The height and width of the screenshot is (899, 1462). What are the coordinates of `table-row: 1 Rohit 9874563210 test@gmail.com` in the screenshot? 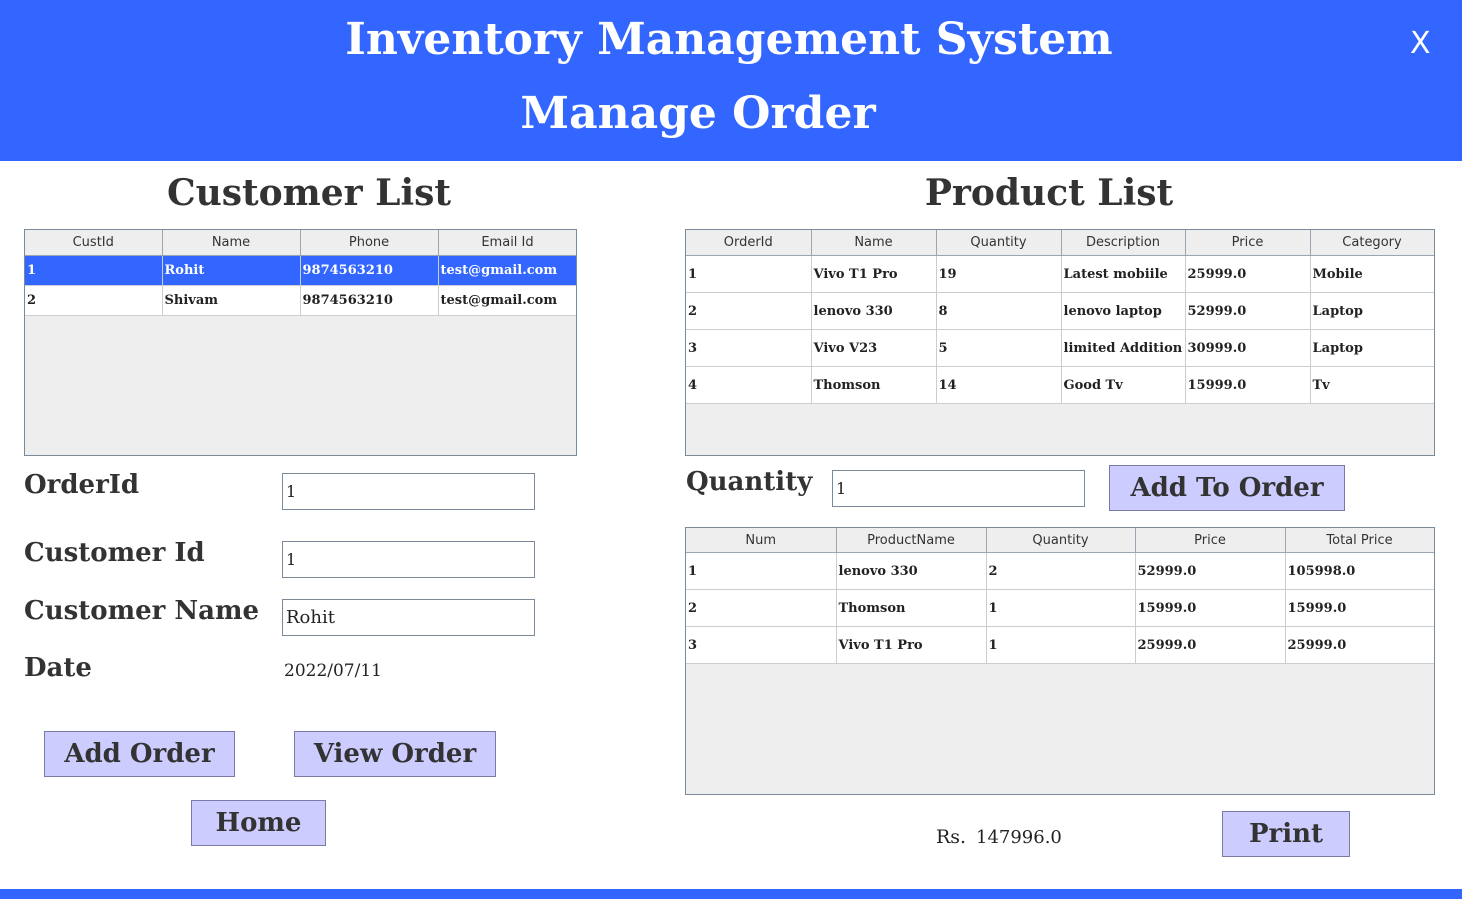 It's located at (300, 270).